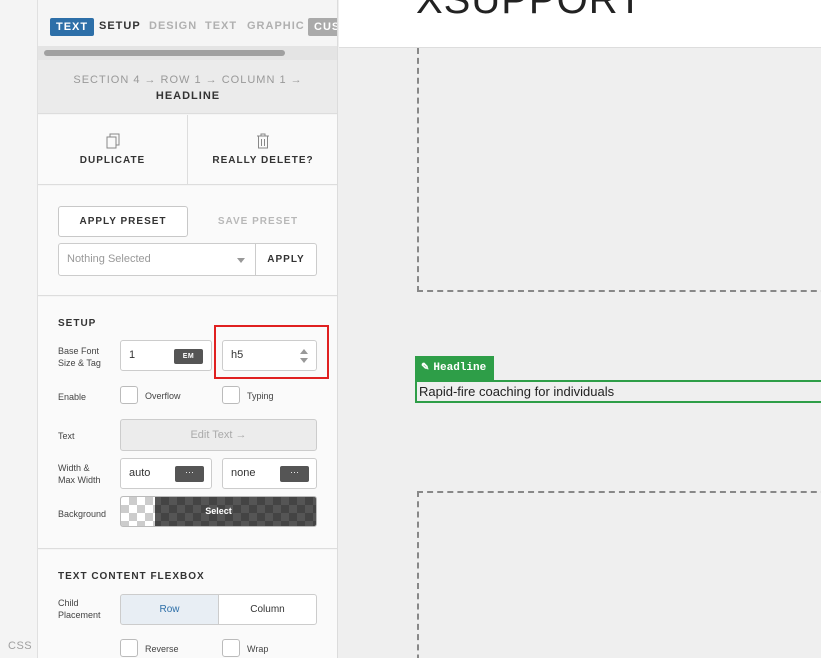 Image resolution: width=821 pixels, height=658 pixels. Describe the element at coordinates (157, 259) in the screenshot. I see `preset-select: Nothing Selected` at that location.